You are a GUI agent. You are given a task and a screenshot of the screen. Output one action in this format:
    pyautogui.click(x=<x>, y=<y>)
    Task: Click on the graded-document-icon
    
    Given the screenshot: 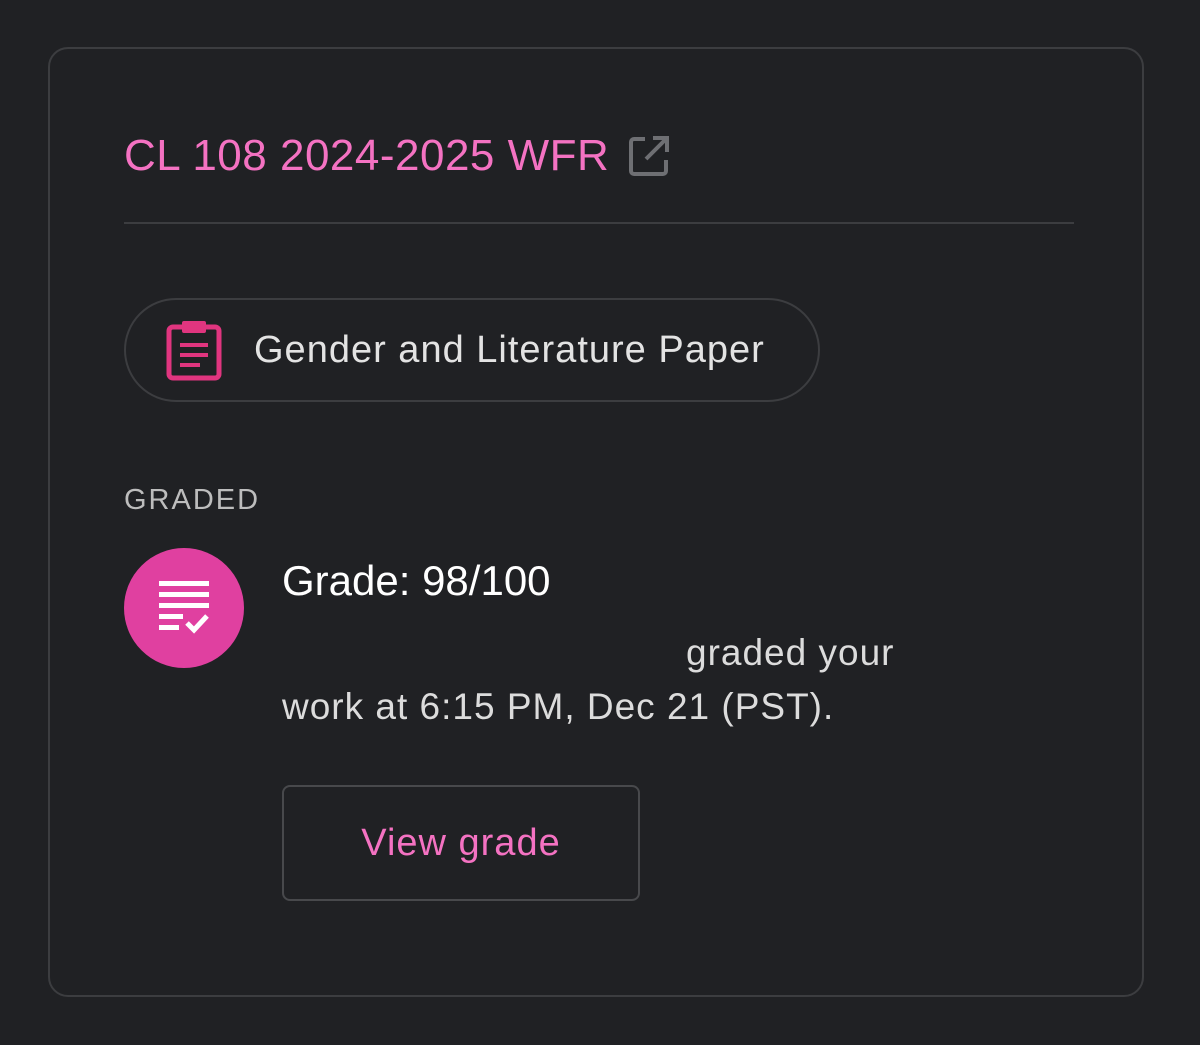 What is the action you would take?
    pyautogui.click(x=184, y=608)
    